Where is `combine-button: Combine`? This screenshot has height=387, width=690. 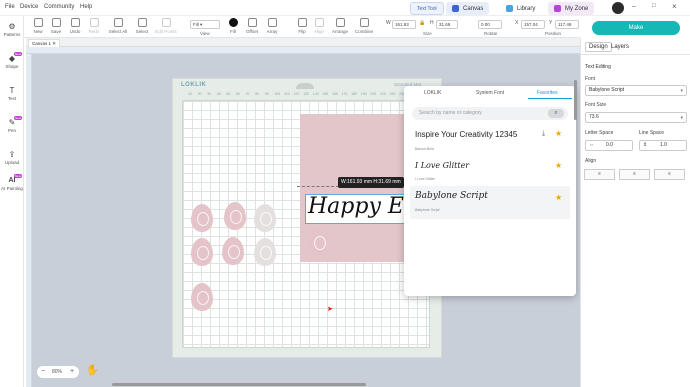
combine-button: Combine is located at coordinates (364, 26).